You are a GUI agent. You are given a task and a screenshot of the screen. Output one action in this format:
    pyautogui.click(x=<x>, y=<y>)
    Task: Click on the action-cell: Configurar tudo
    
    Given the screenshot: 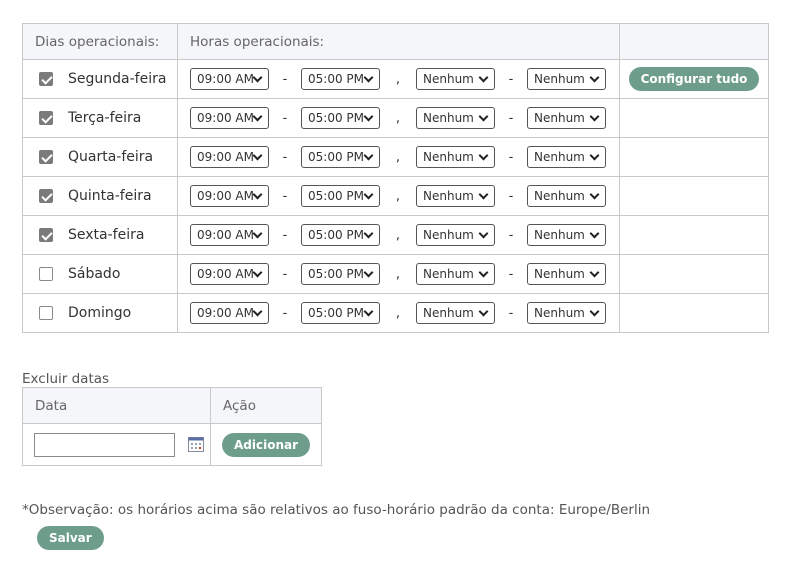 What is the action you would take?
    pyautogui.click(x=694, y=79)
    